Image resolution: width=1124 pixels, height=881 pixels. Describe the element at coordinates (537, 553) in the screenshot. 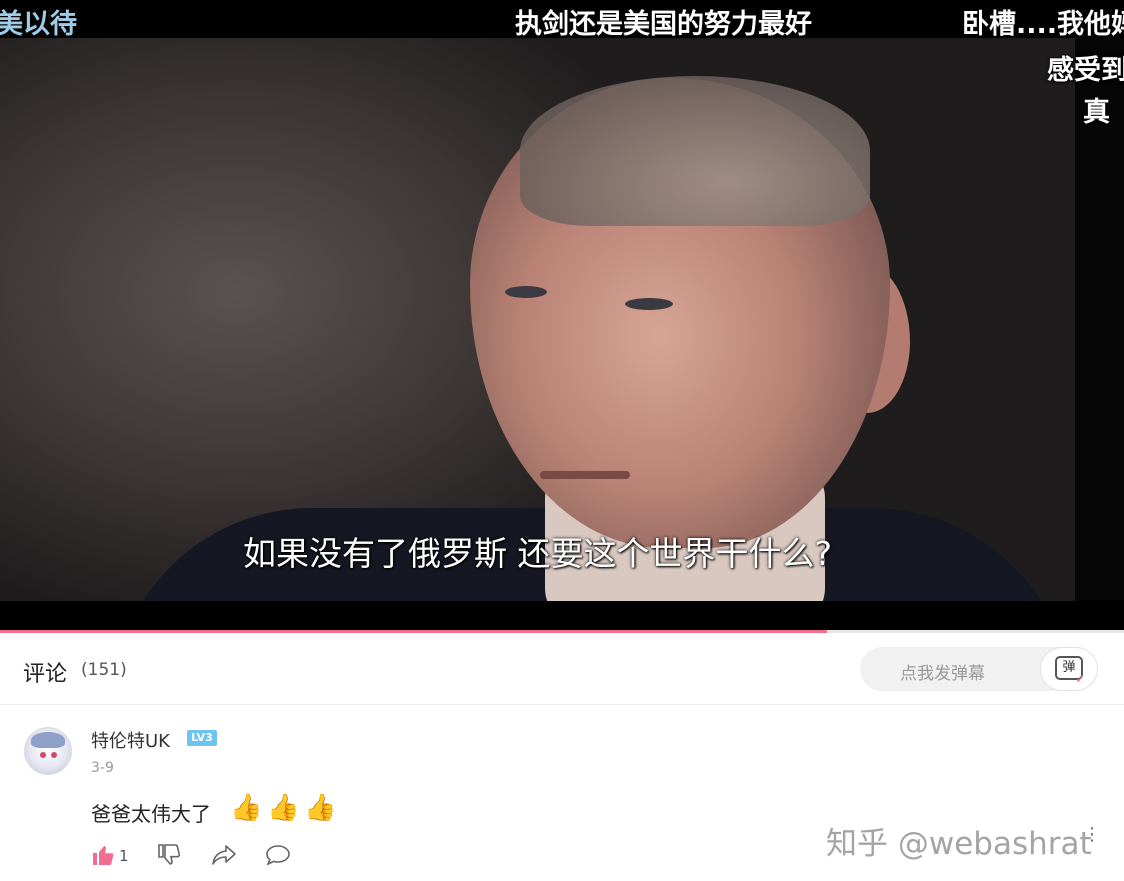

I see `video-subtitle: 如果没有了俄罗斯 还要这个世界干什么?` at that location.